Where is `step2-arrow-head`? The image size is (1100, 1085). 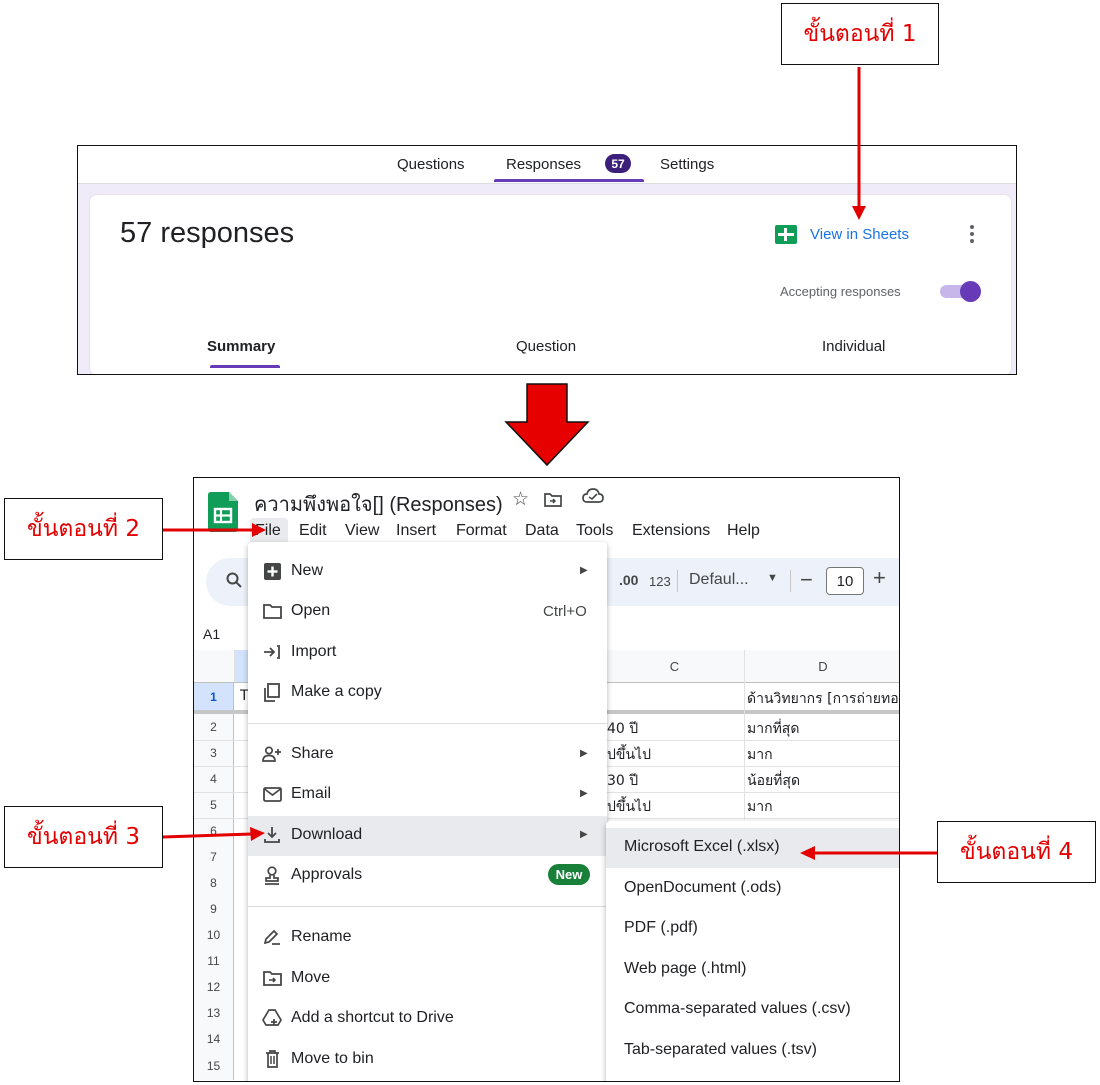
step2-arrow-head is located at coordinates (259, 530).